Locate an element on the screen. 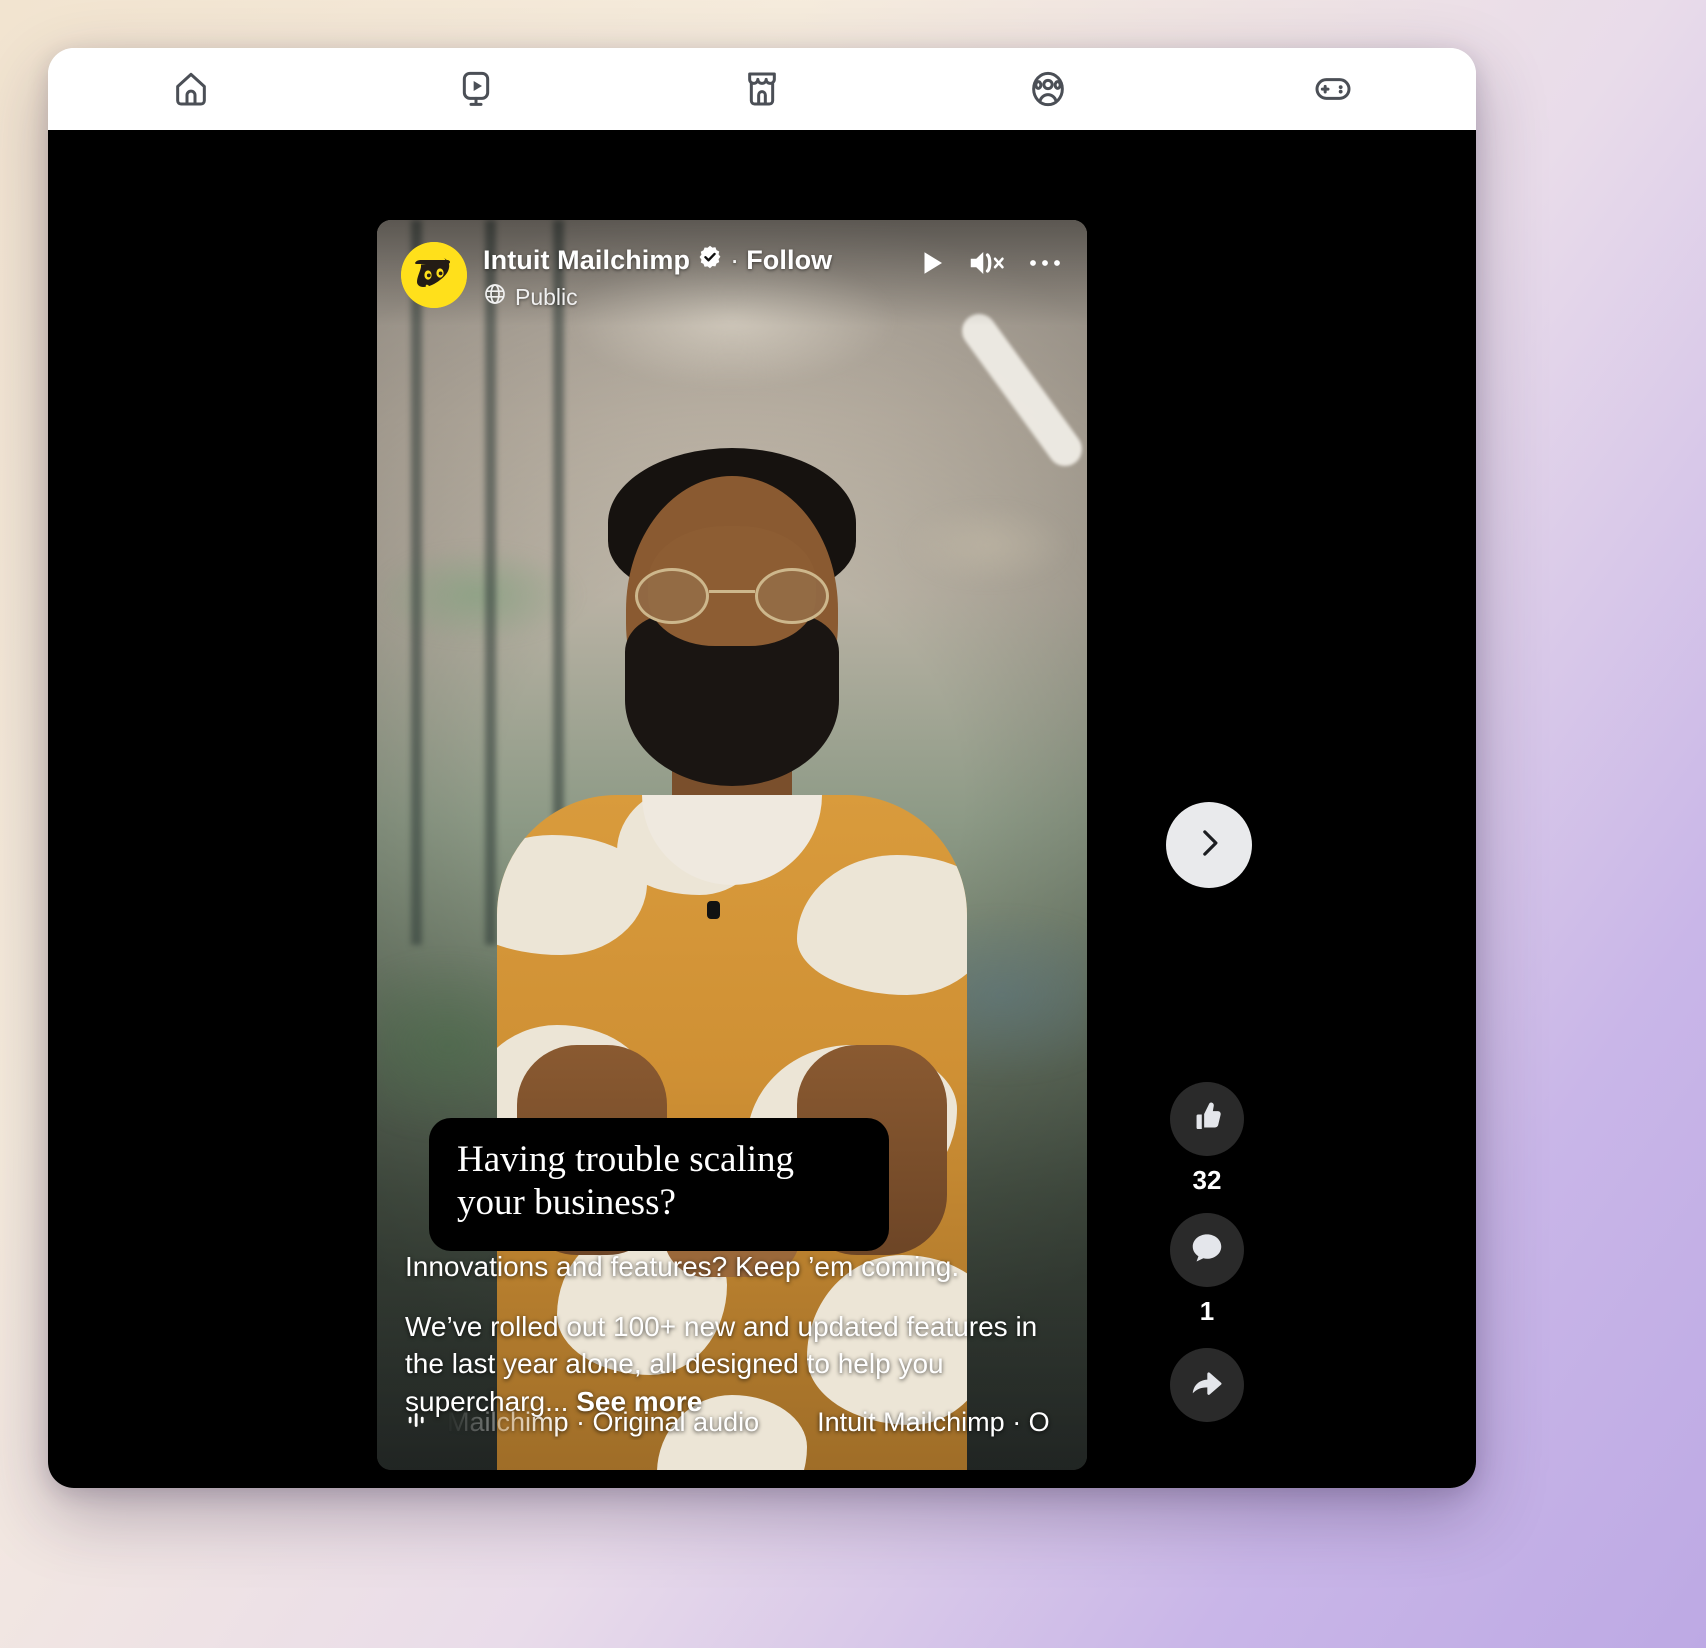 This screenshot has width=1706, height=1648. comment-bubble-icon is located at coordinates (1207, 1250).